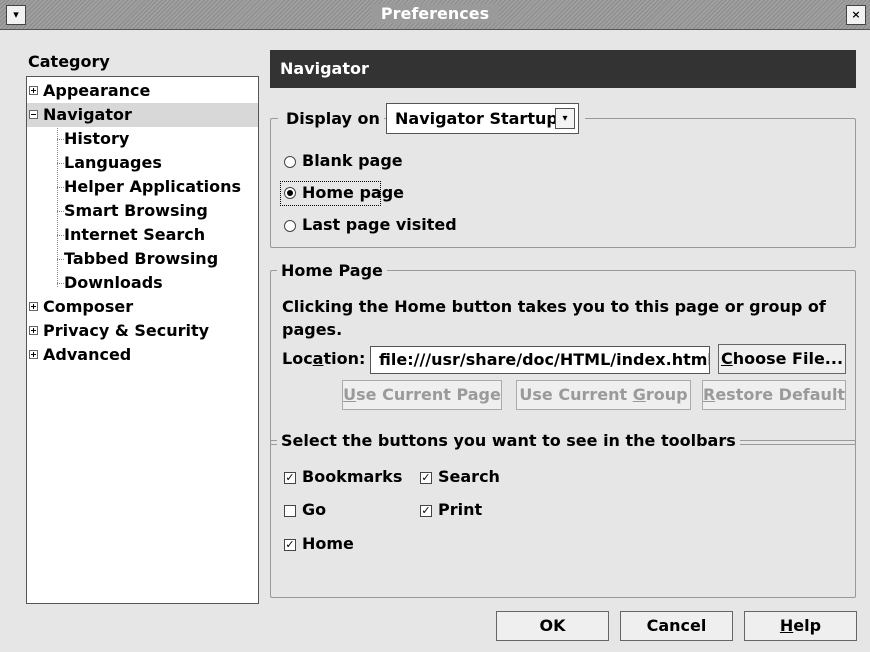  What do you see at coordinates (352, 160) in the screenshot?
I see `blank-page-label: Blank page` at bounding box center [352, 160].